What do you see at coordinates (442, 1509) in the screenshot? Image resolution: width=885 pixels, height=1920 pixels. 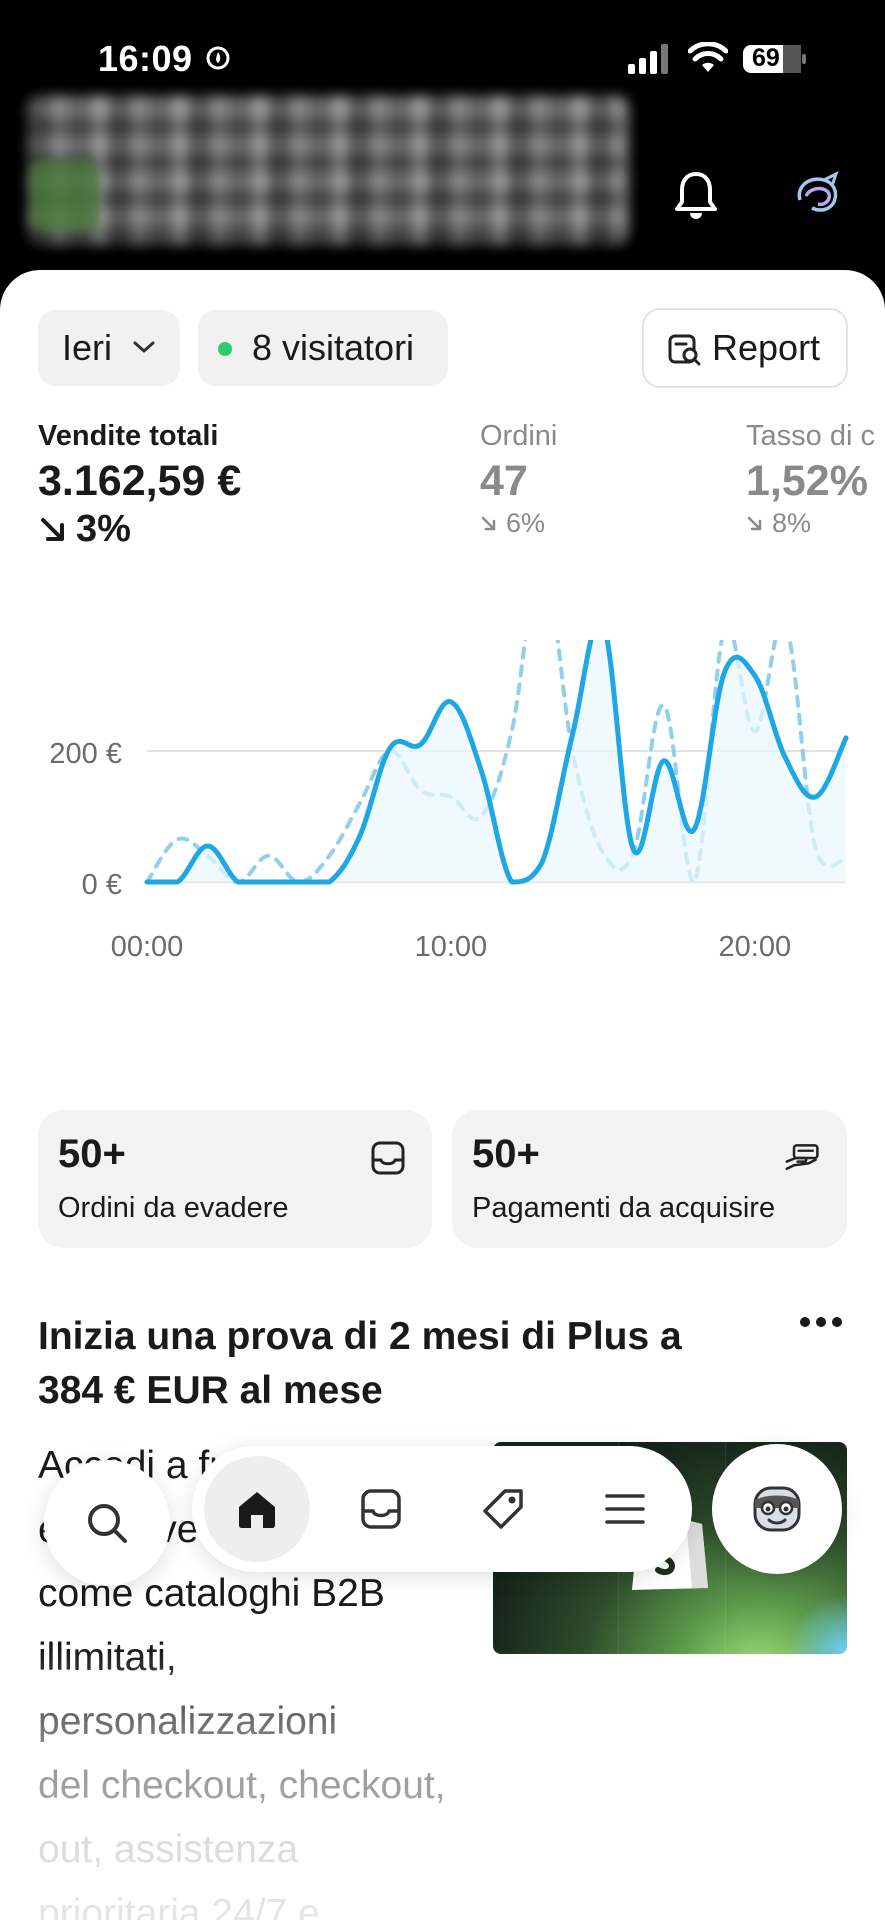 I see `bottom-tab-bar` at bounding box center [442, 1509].